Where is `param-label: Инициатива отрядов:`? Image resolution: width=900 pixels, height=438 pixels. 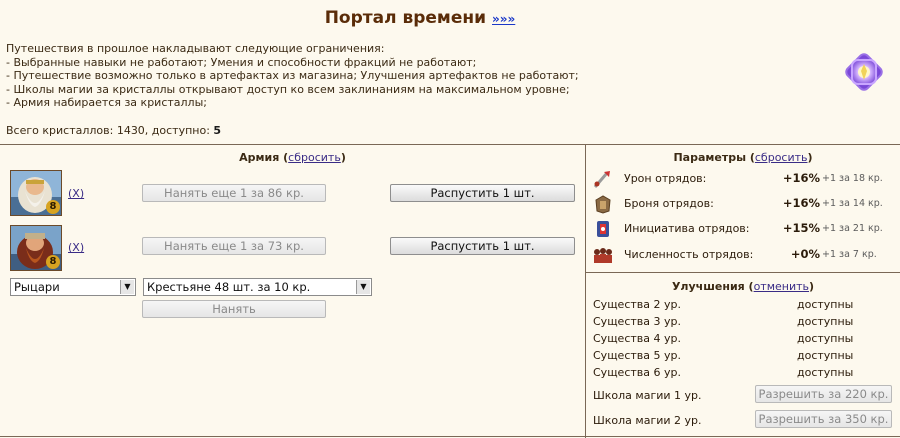
param-label: Инициатива отрядов: is located at coordinates (687, 228).